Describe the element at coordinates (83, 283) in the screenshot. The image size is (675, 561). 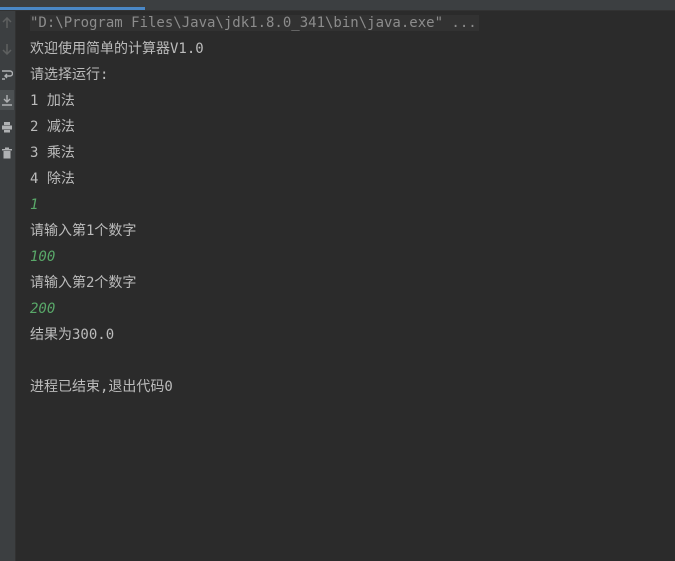
I see `console-line-second-number-prompt: 请输入第2个数字` at that location.